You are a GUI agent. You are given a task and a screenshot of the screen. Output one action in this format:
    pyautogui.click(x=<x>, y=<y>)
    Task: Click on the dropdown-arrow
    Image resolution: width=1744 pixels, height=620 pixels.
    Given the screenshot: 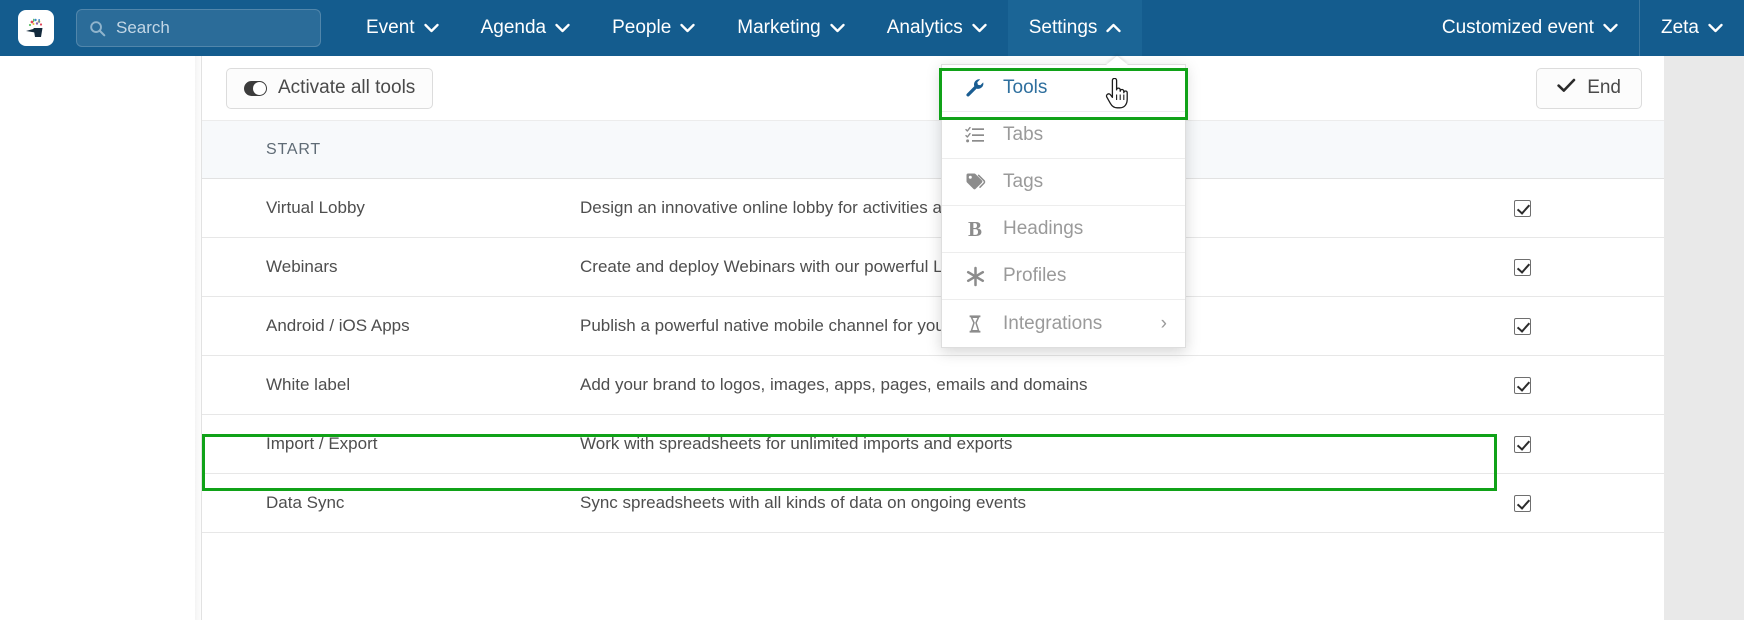 What is the action you would take?
    pyautogui.click(x=1117, y=60)
    